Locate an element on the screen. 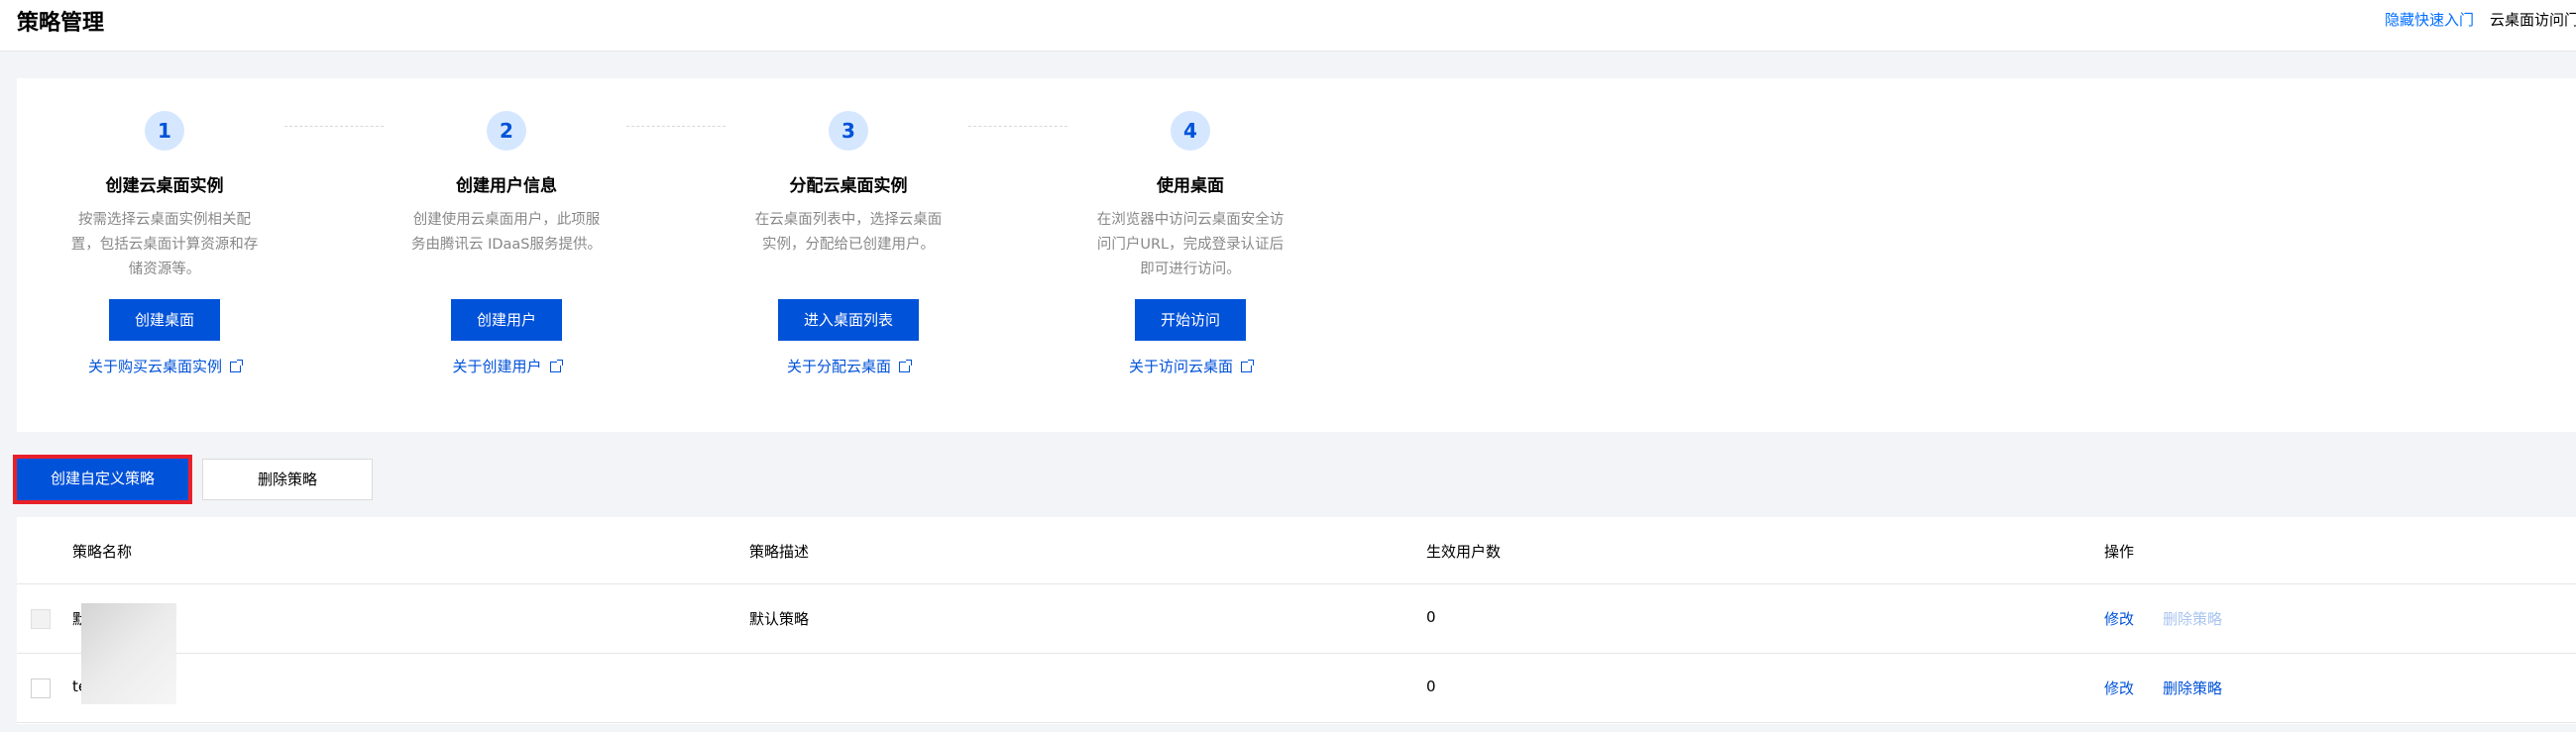  step-doc-link-label: 关于购买云桌面实例 is located at coordinates (154, 366).